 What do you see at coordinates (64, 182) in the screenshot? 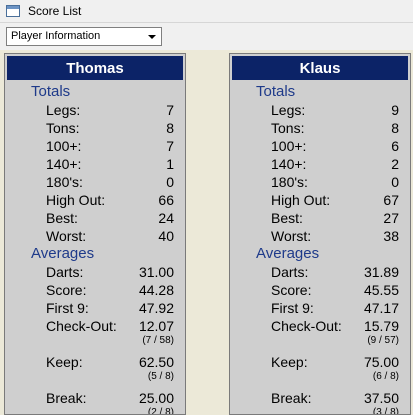
I see `stat-label: 180's:` at bounding box center [64, 182].